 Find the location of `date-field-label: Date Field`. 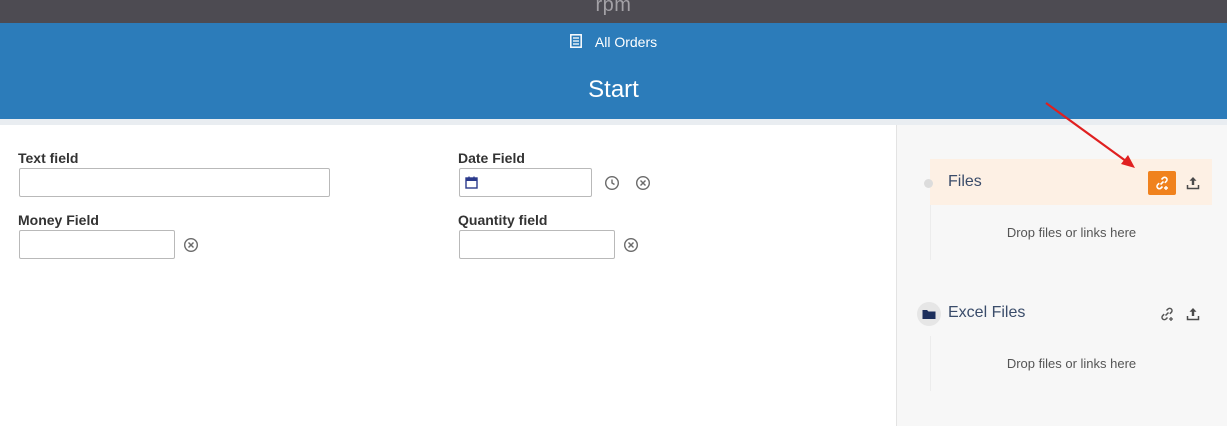

date-field-label: Date Field is located at coordinates (491, 158).